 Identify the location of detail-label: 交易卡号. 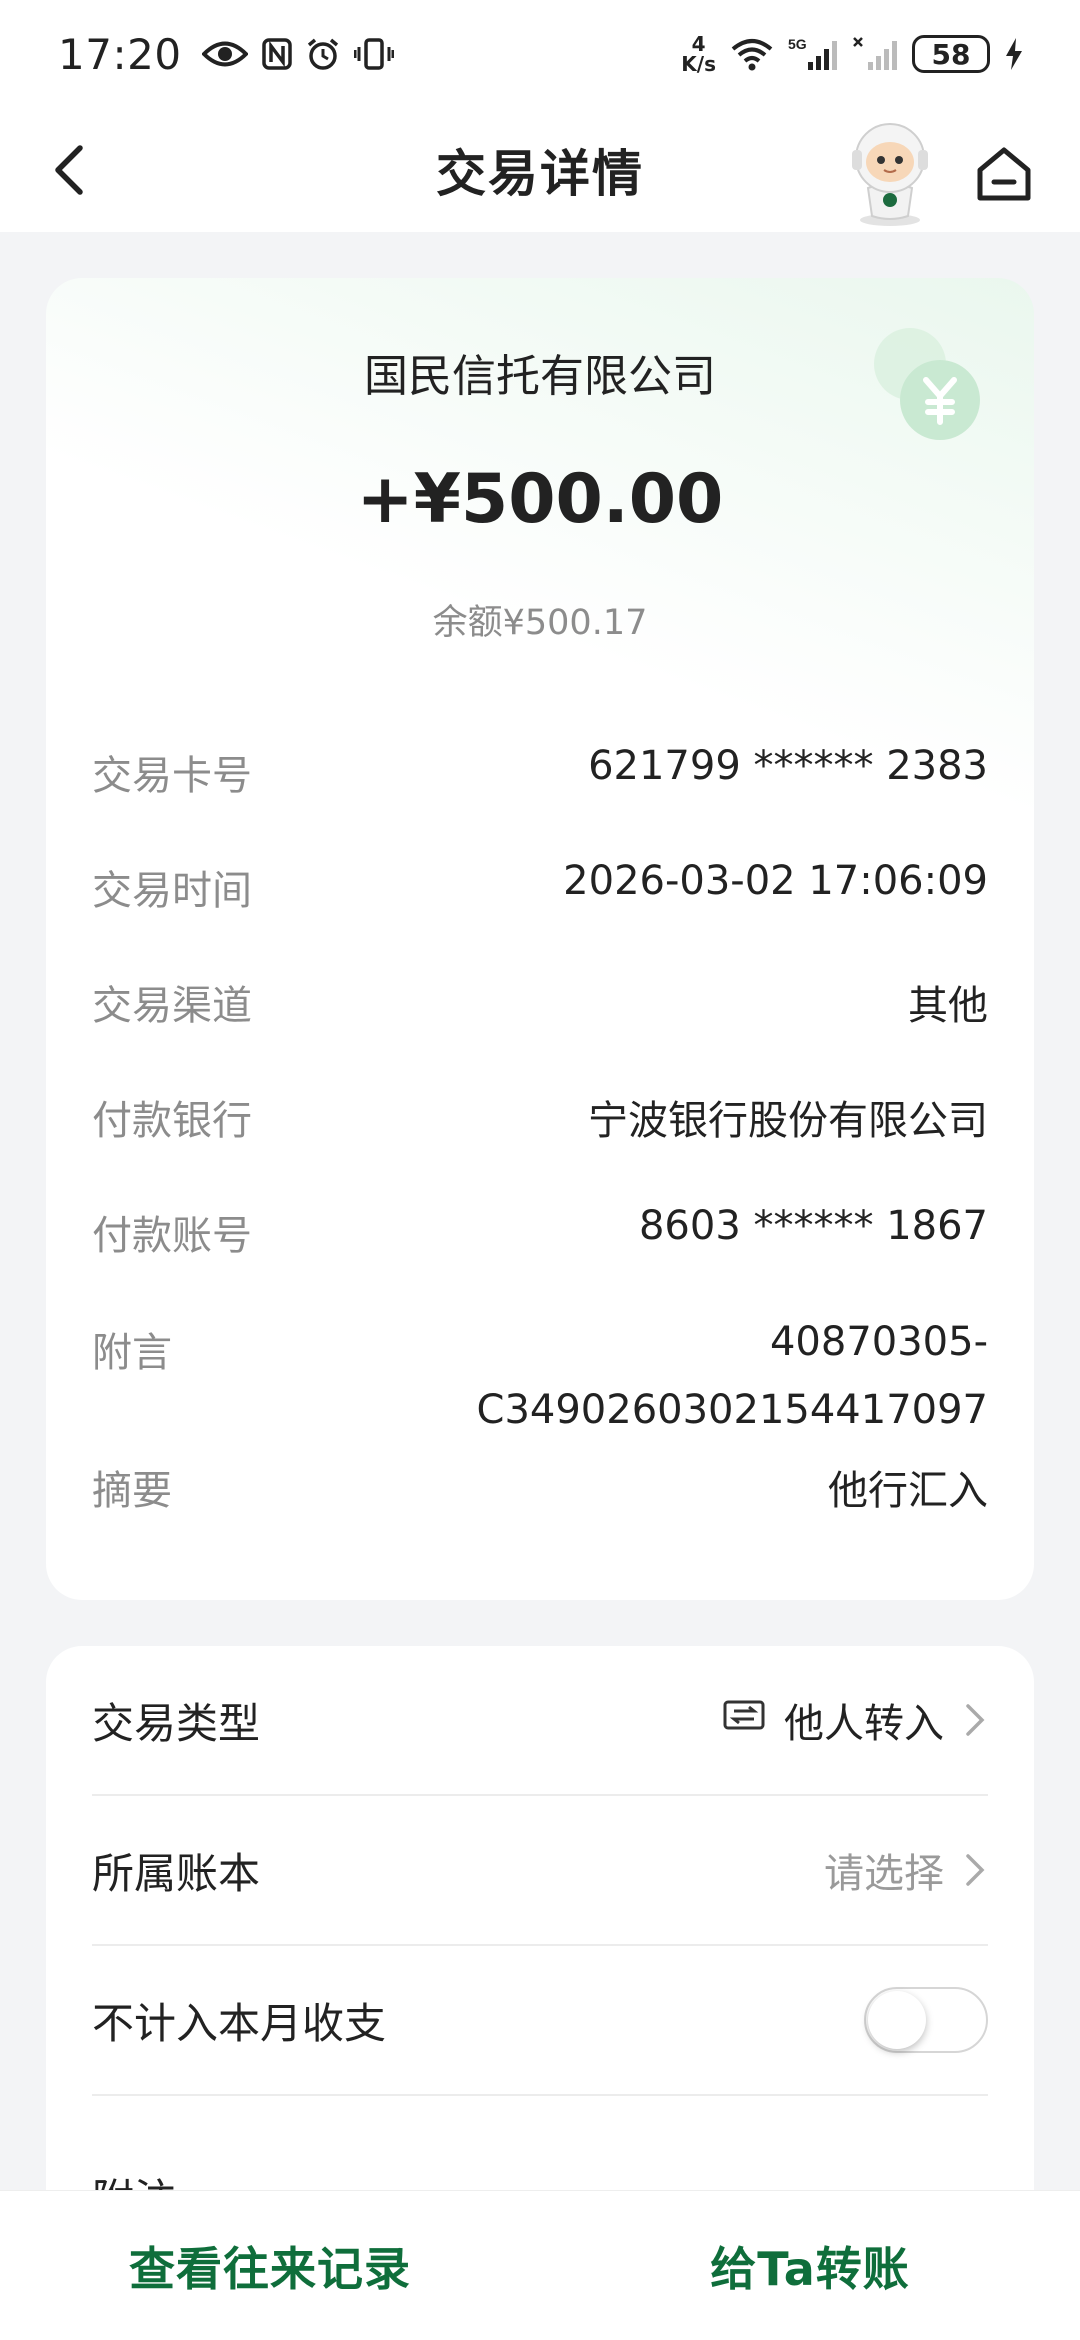
(172, 776).